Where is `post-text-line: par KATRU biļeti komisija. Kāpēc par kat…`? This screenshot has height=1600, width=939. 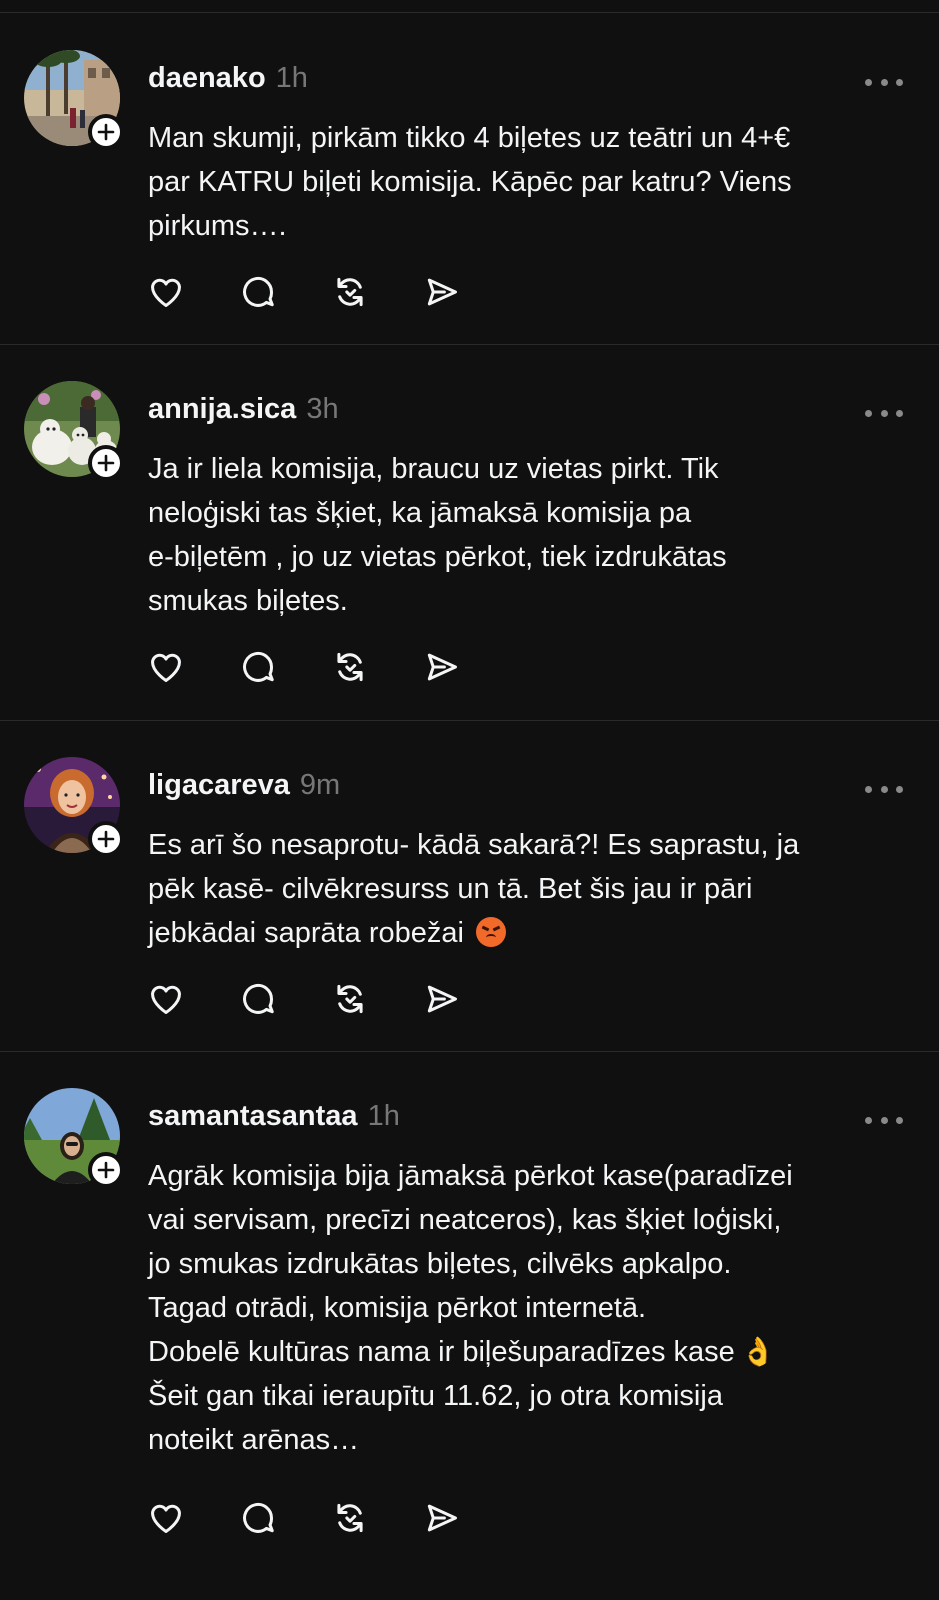
post-text-line: par KATRU biļeti komisija. Kāpēc par kat… is located at coordinates (470, 182).